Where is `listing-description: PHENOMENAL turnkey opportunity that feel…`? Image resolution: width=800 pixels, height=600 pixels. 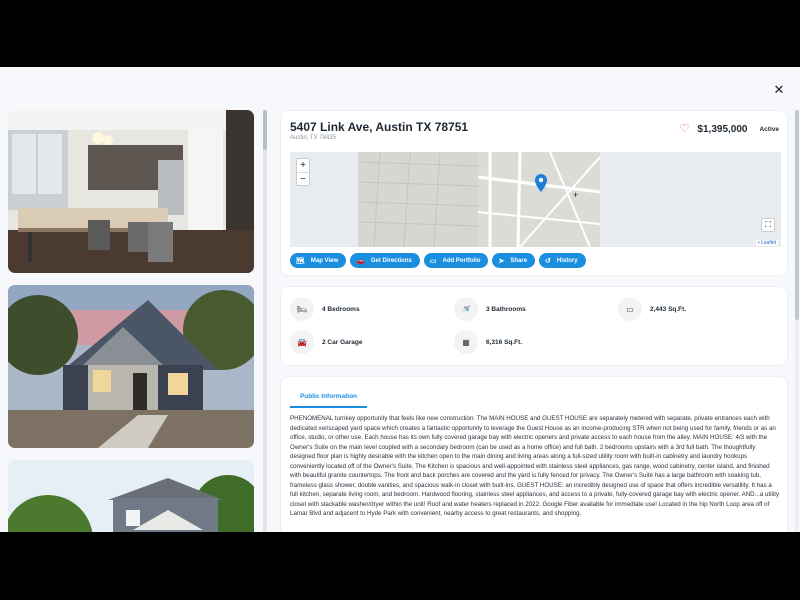
listing-description: PHENOMENAL turnkey opportunity that feel… is located at coordinates (535, 466).